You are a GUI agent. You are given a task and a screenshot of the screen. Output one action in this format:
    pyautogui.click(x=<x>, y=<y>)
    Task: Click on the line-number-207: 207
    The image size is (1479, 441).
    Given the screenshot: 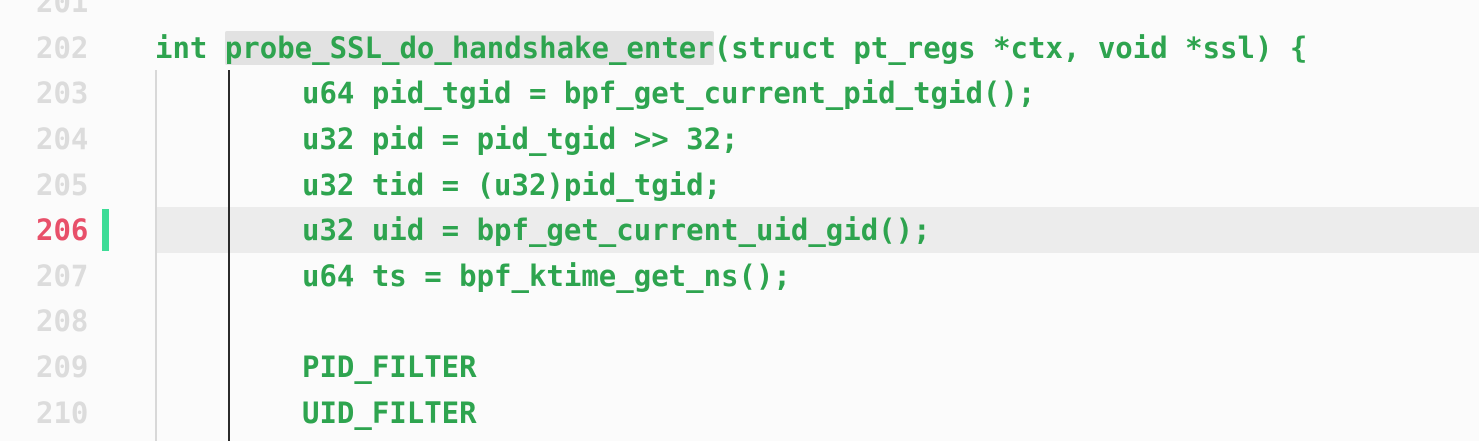 What is the action you would take?
    pyautogui.click(x=62, y=276)
    